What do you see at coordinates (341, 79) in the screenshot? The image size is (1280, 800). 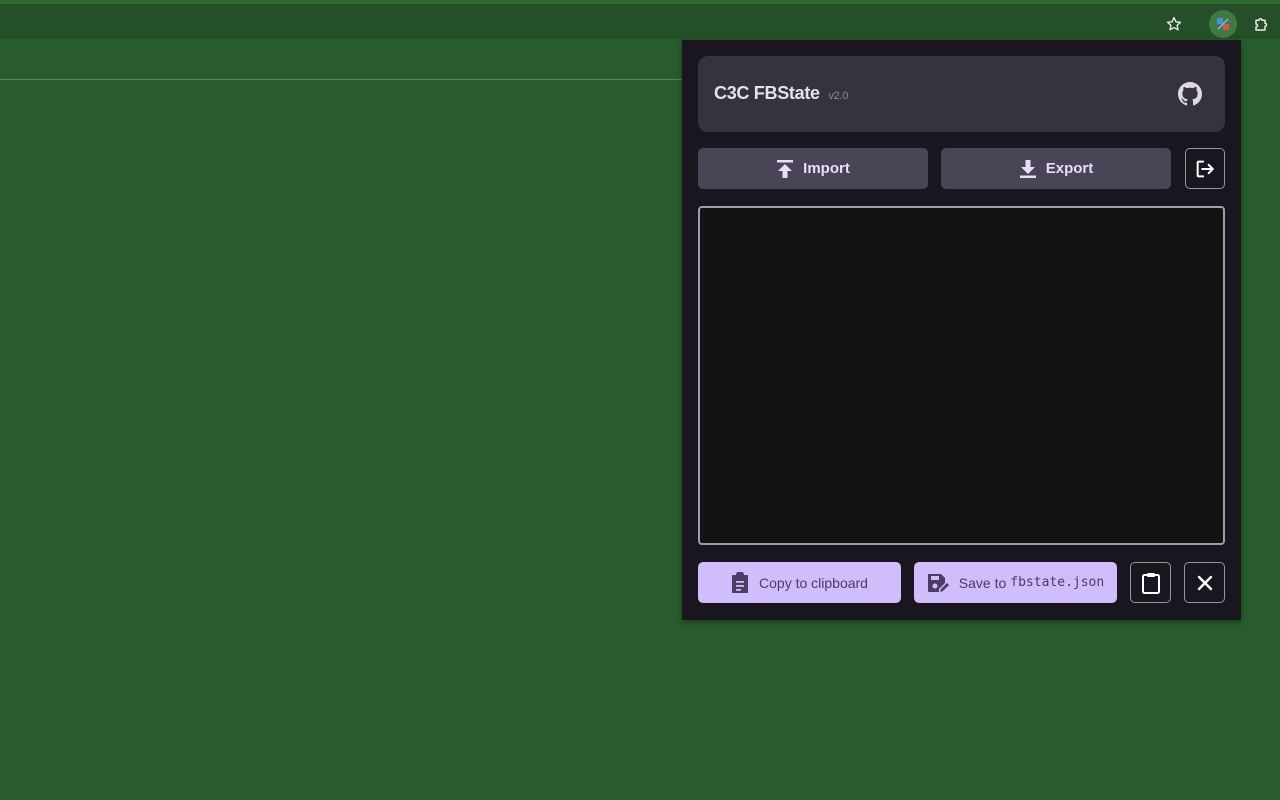 I see `page-divider` at bounding box center [341, 79].